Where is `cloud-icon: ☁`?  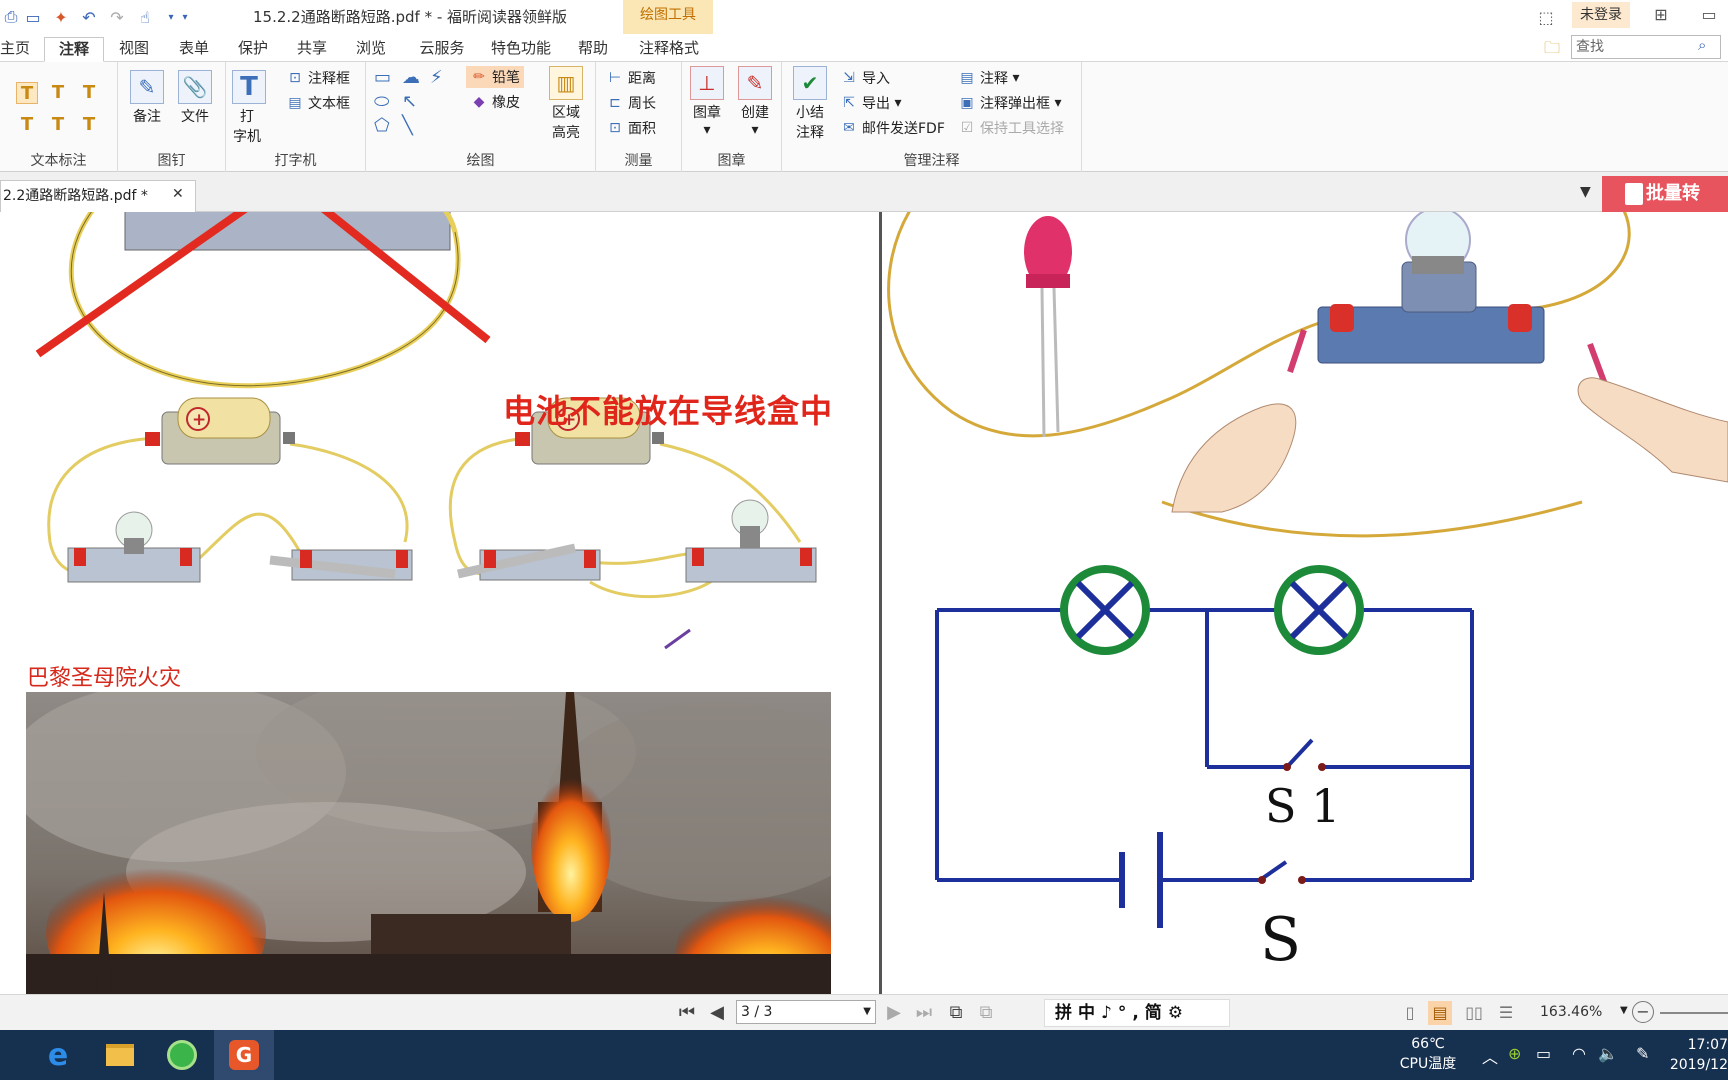 cloud-icon: ☁ is located at coordinates (411, 78).